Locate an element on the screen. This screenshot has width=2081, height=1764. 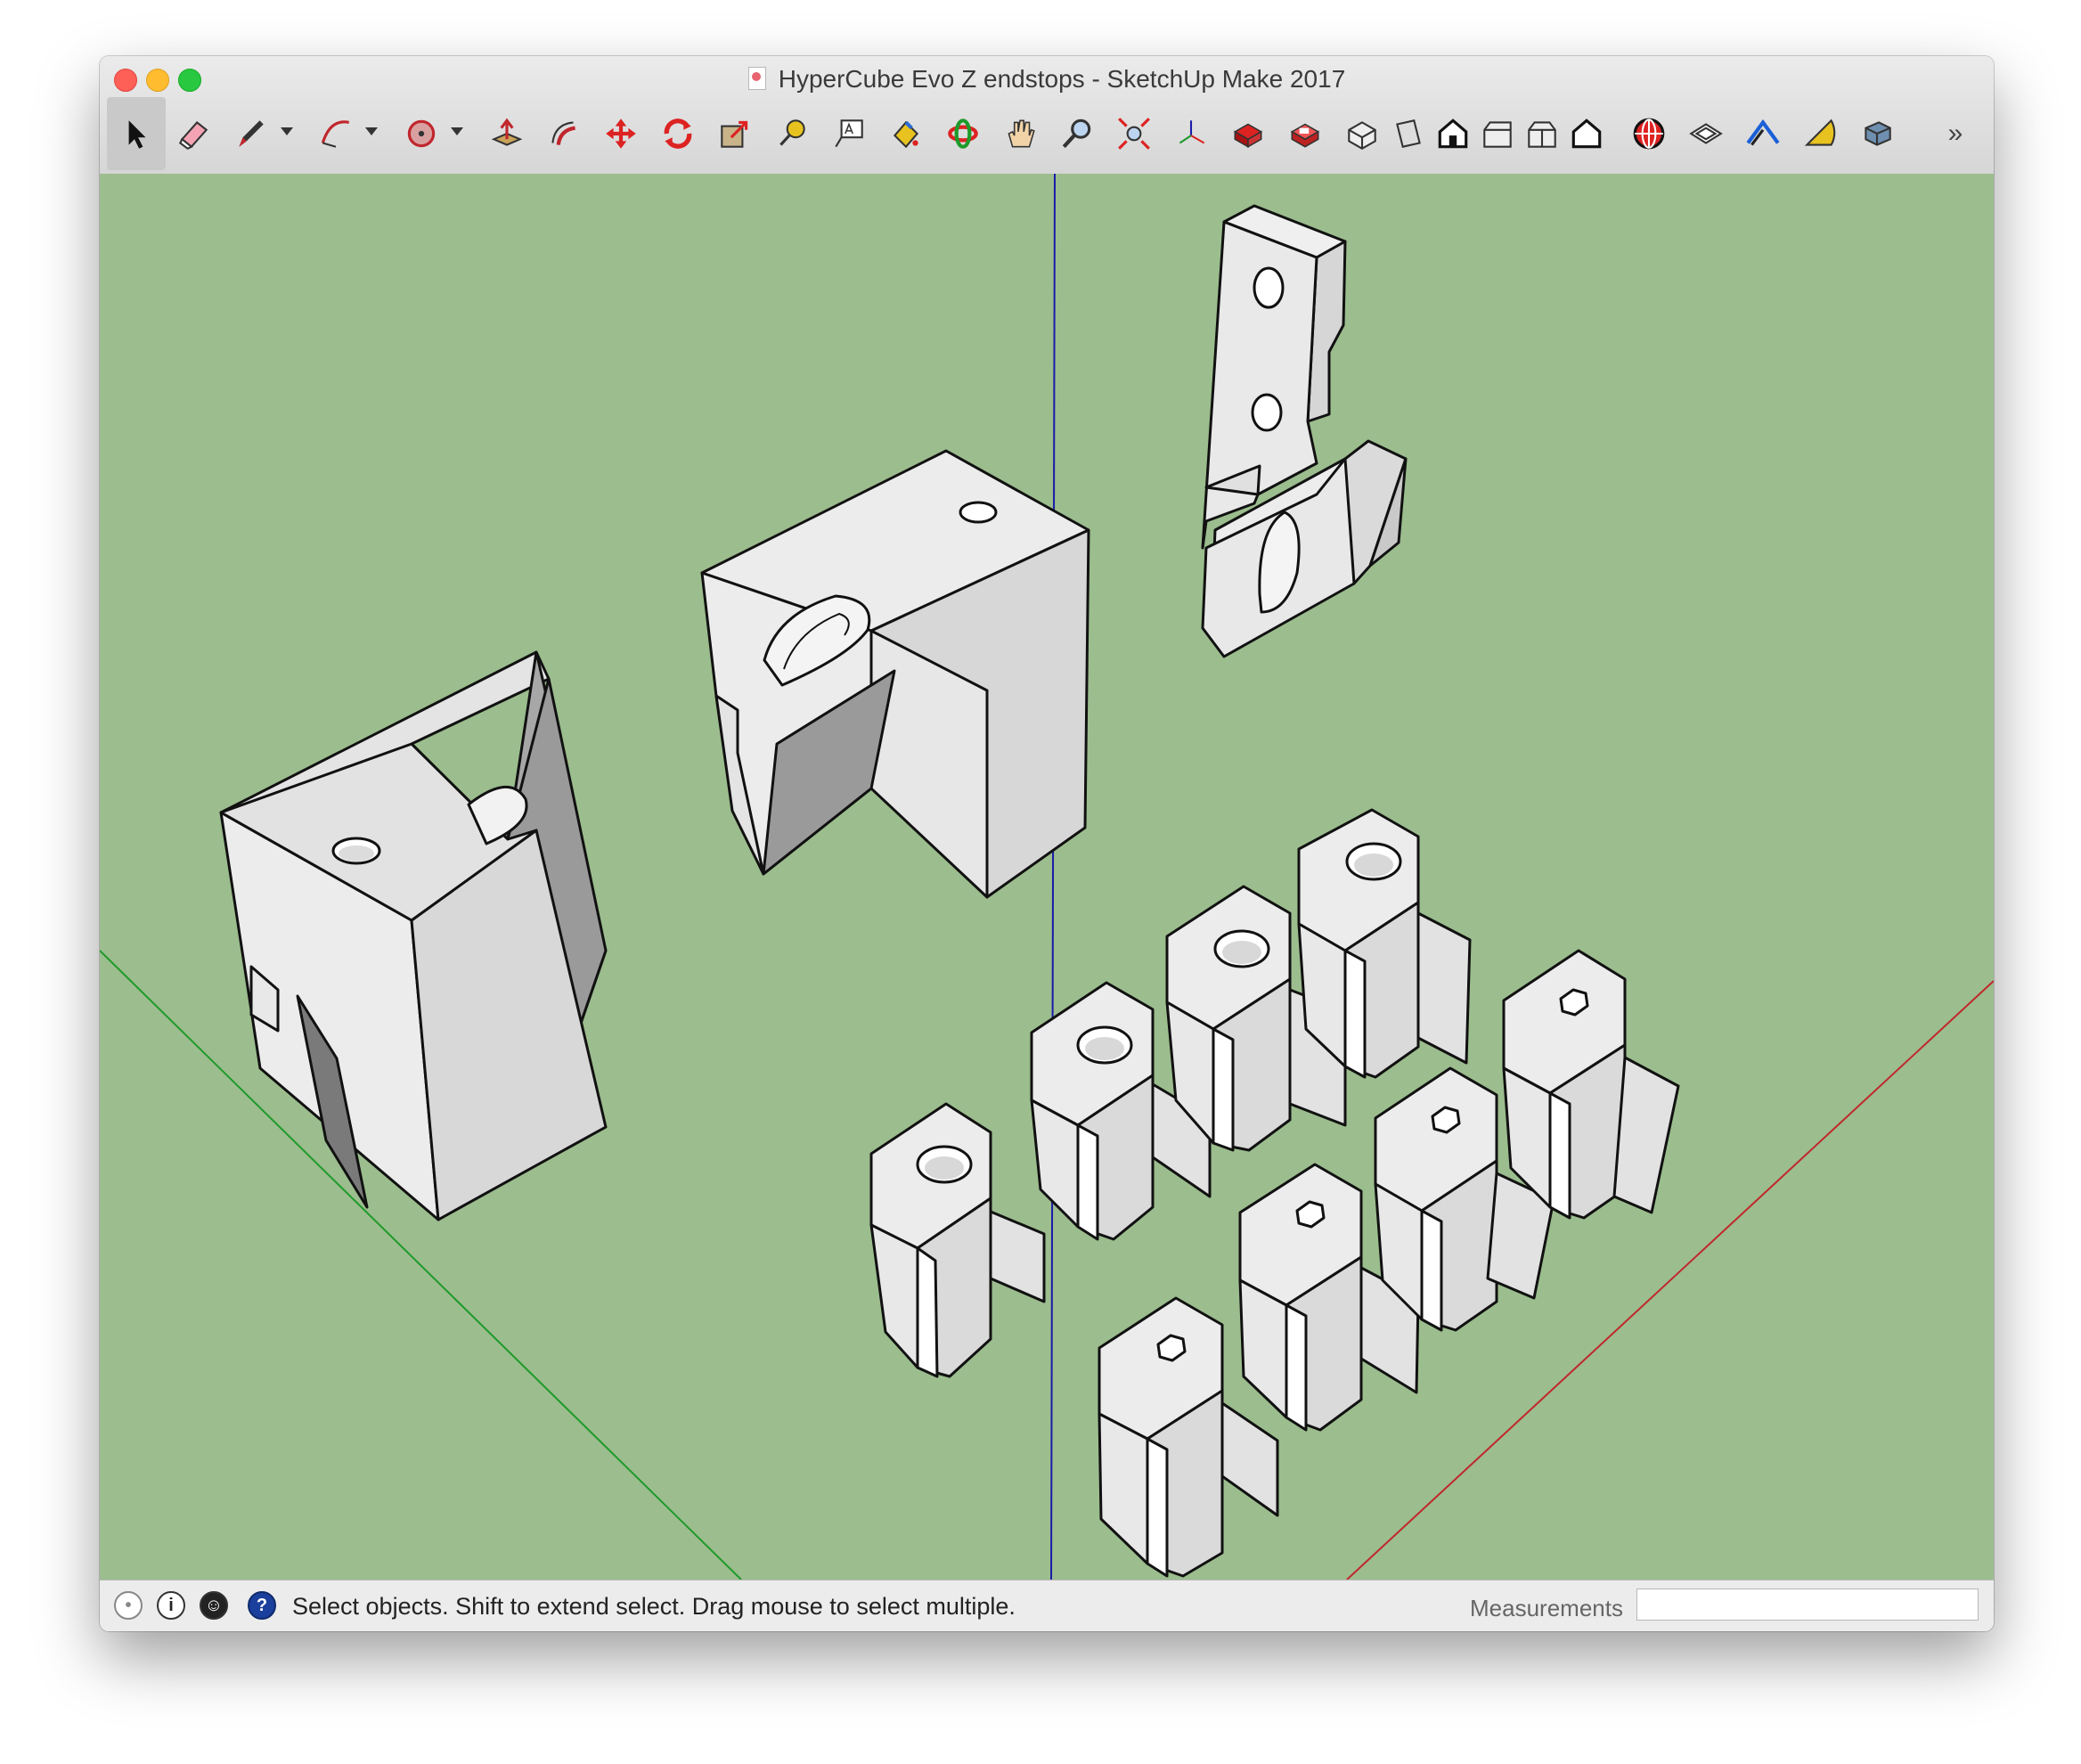
left-view-button is located at coordinates (1586, 133).